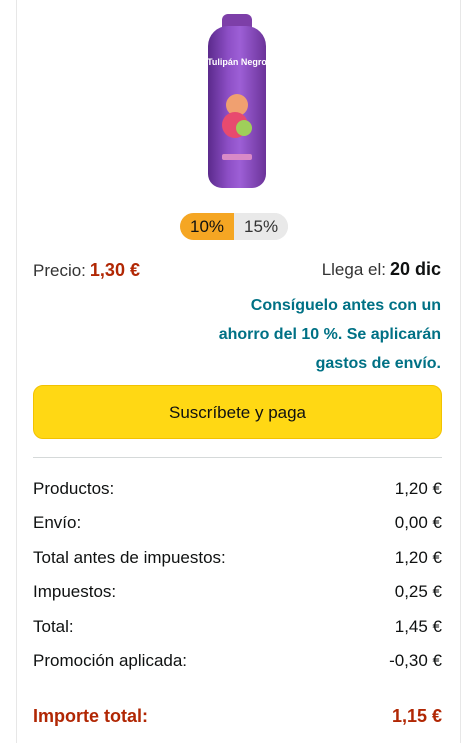 The height and width of the screenshot is (743, 475). Describe the element at coordinates (237, 62) in the screenshot. I see `product-brand-text: Tulipán Negro` at that location.